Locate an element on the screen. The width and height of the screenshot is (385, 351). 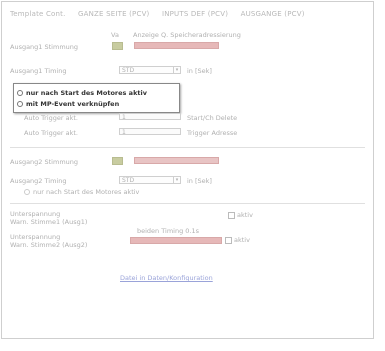
auto-trigger1-label: Auto Trigger akt. is located at coordinates (51, 118).